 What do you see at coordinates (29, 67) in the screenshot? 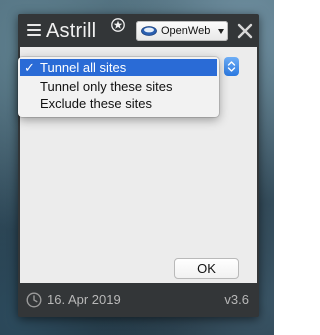
I see `checkmark-icon: ✓` at bounding box center [29, 67].